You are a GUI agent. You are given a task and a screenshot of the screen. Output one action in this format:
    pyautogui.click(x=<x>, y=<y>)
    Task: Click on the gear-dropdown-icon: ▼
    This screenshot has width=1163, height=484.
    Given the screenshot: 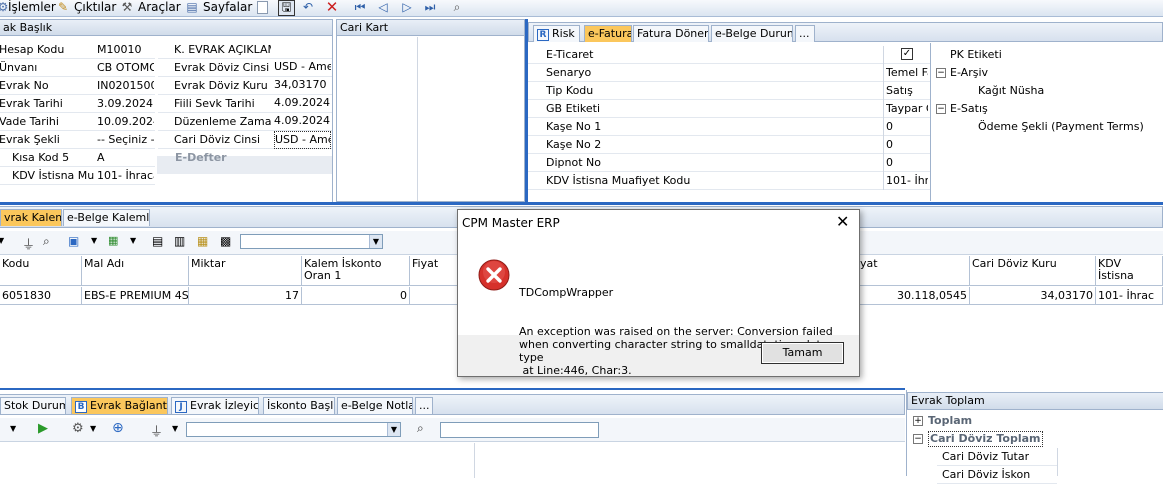 What is the action you would take?
    pyautogui.click(x=93, y=428)
    